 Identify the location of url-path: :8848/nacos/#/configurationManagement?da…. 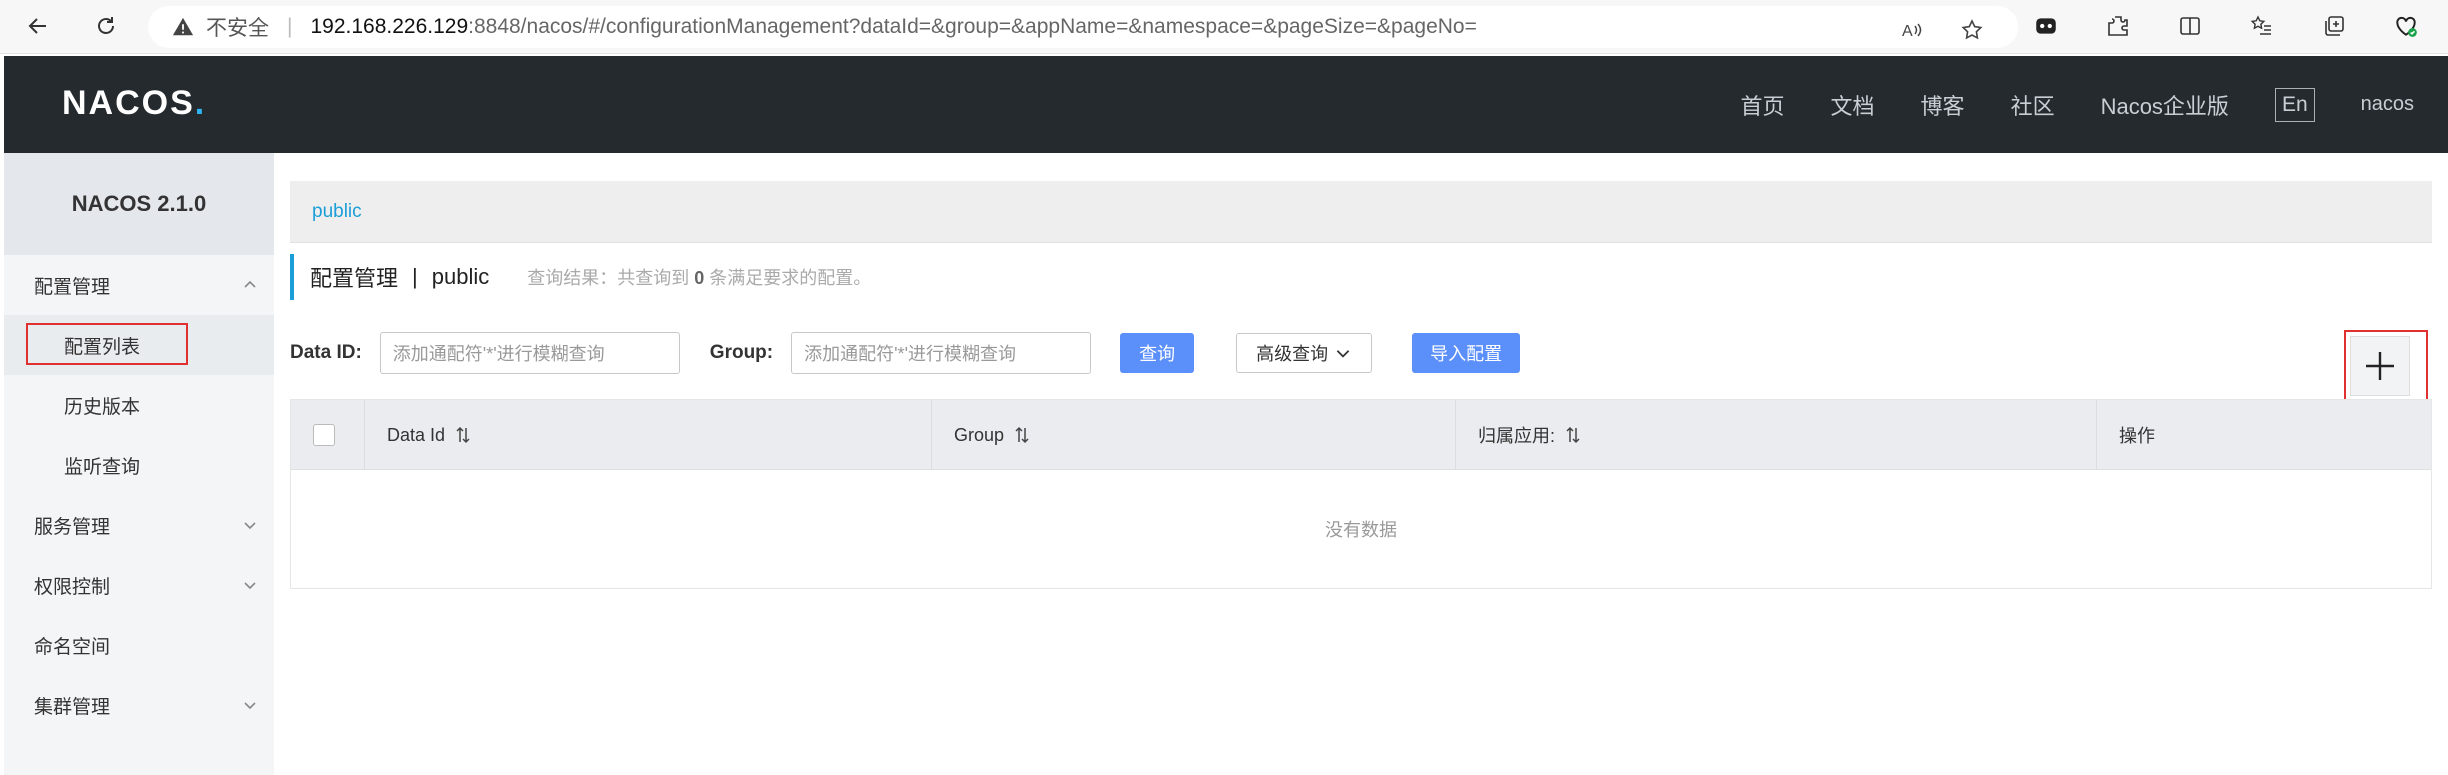
(972, 26).